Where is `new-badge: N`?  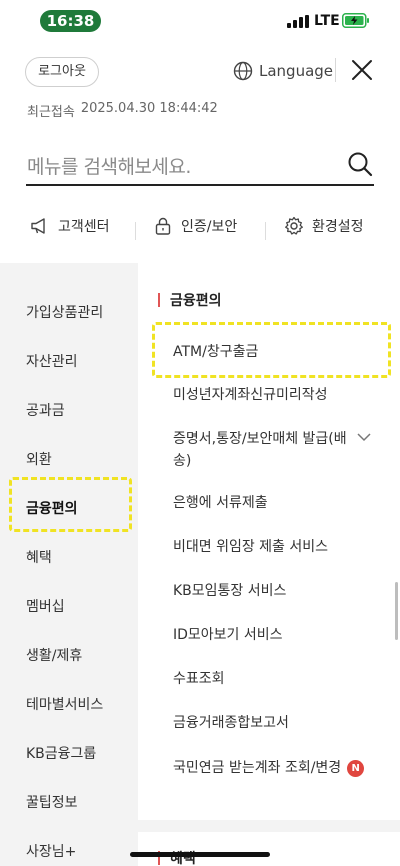 new-badge: N is located at coordinates (356, 768).